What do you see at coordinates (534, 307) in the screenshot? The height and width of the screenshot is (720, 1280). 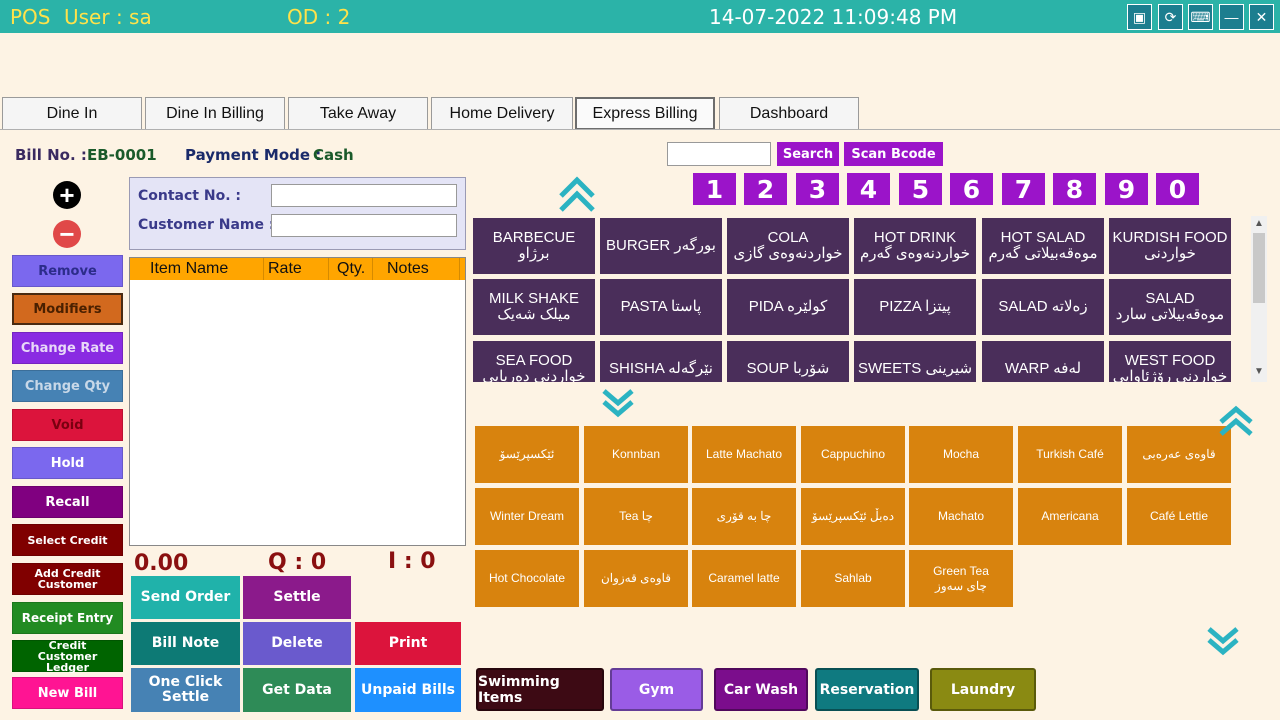 I see `category-milk-shake: MILK SHAKE میلک شەیک` at bounding box center [534, 307].